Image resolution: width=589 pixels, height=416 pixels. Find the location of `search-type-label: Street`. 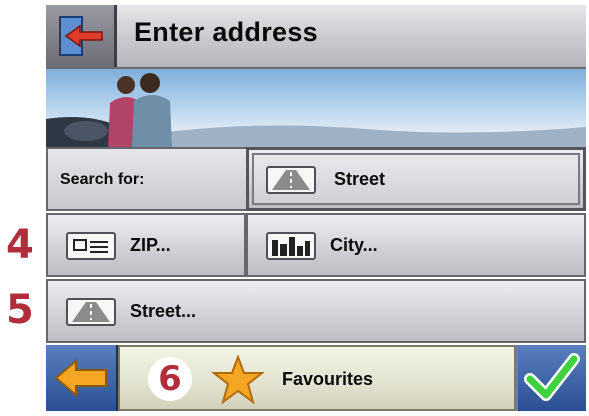

search-type-label: Street is located at coordinates (360, 179).